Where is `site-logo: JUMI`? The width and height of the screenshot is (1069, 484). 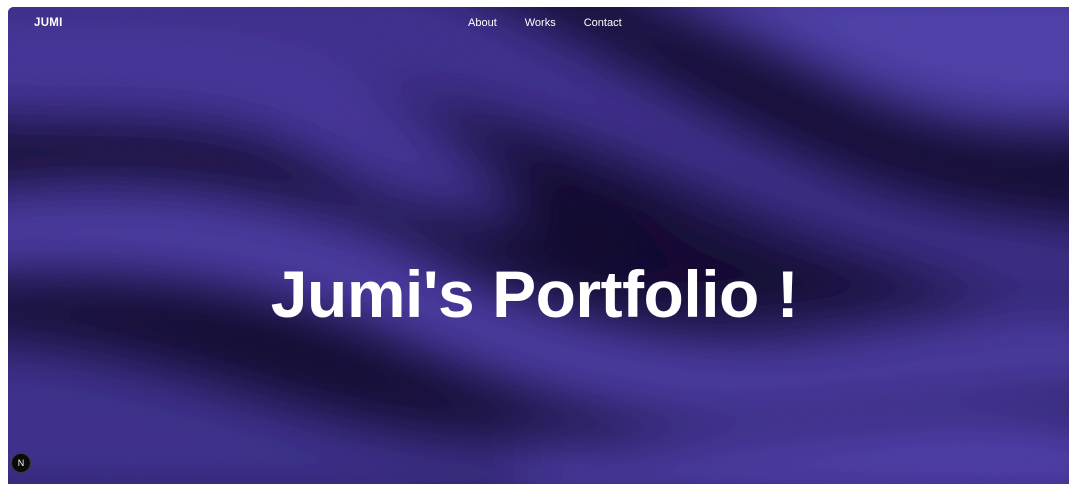 site-logo: JUMI is located at coordinates (48, 23).